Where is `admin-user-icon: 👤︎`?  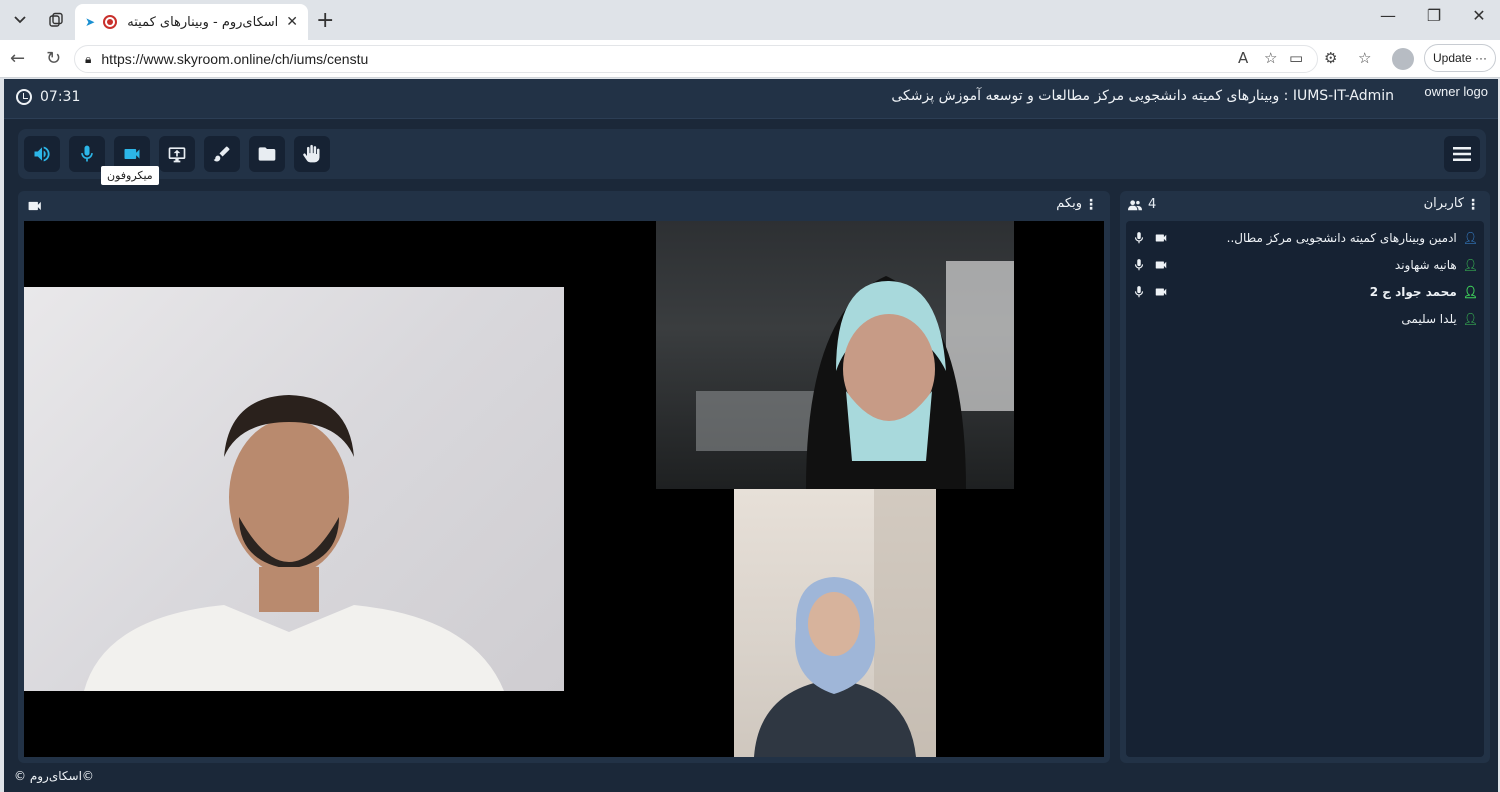
admin-user-icon: 👤︎ is located at coordinates (1470, 238).